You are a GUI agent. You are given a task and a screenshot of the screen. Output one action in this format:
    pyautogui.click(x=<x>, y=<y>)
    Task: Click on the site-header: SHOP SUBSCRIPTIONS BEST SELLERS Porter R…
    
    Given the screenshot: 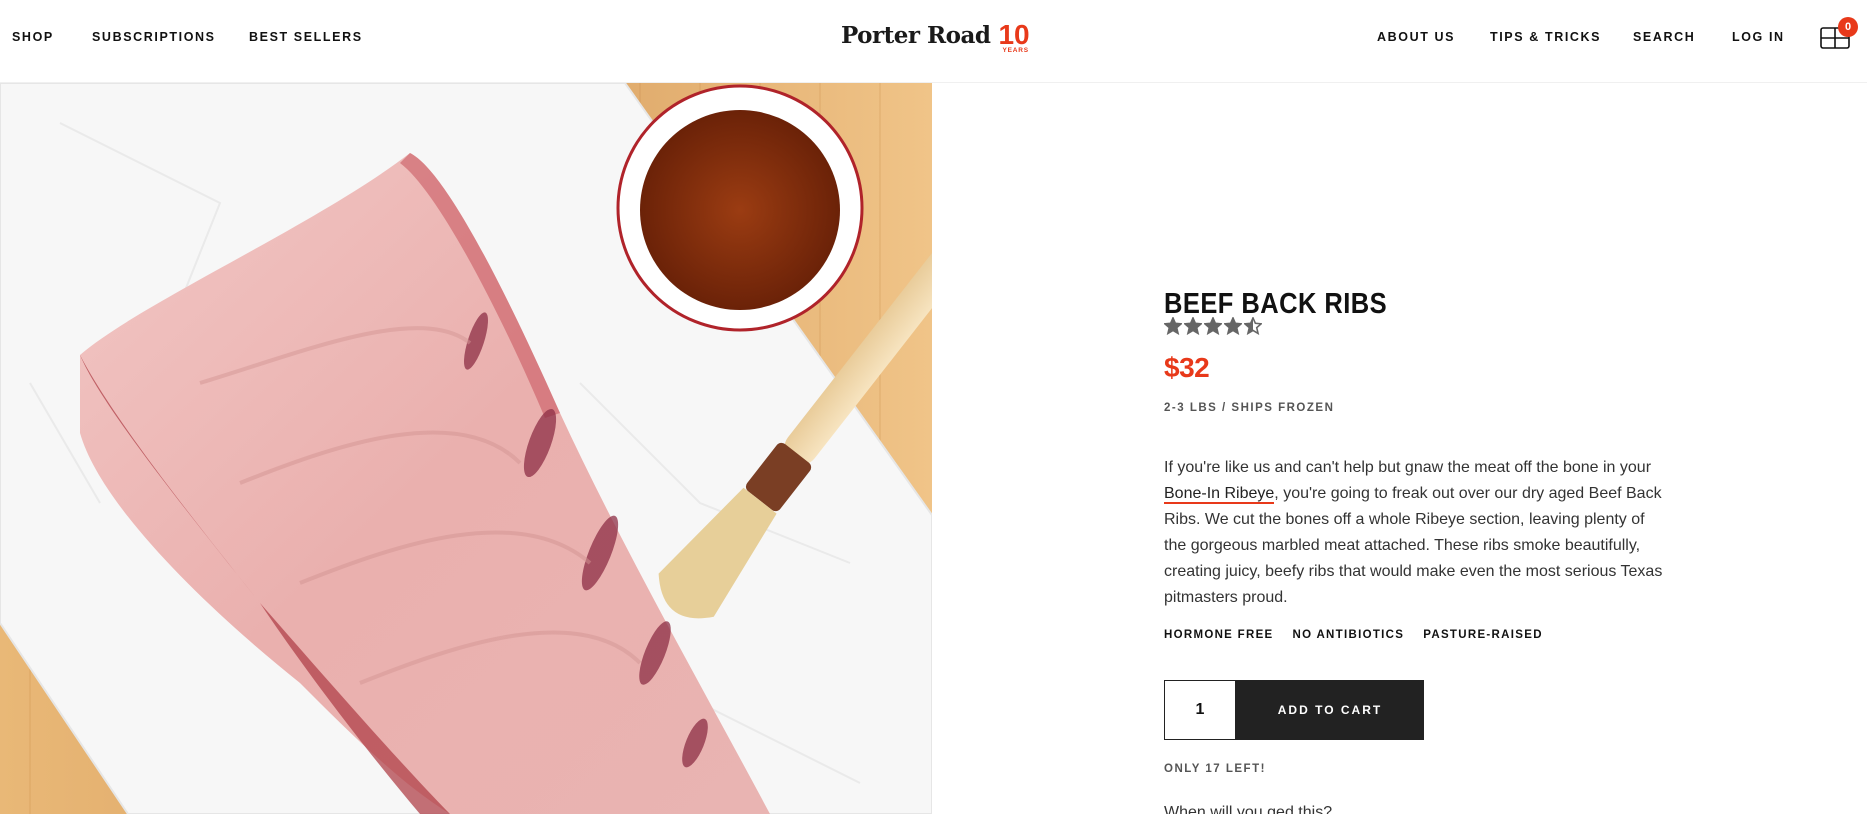 What is the action you would take?
    pyautogui.click(x=933, y=41)
    